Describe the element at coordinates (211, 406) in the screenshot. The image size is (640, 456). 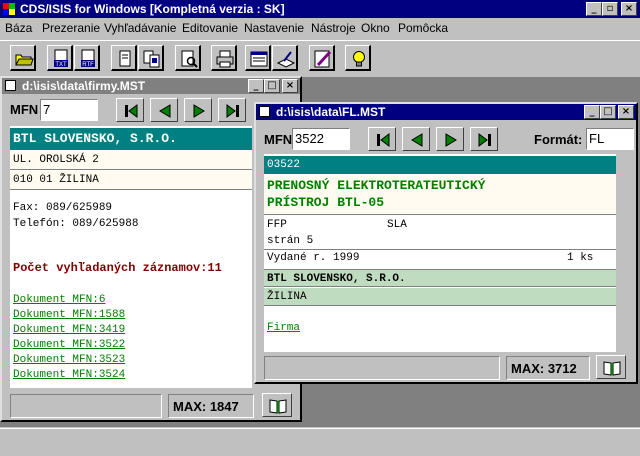
I see `firmy-max-mfn: MAX: 1847` at that location.